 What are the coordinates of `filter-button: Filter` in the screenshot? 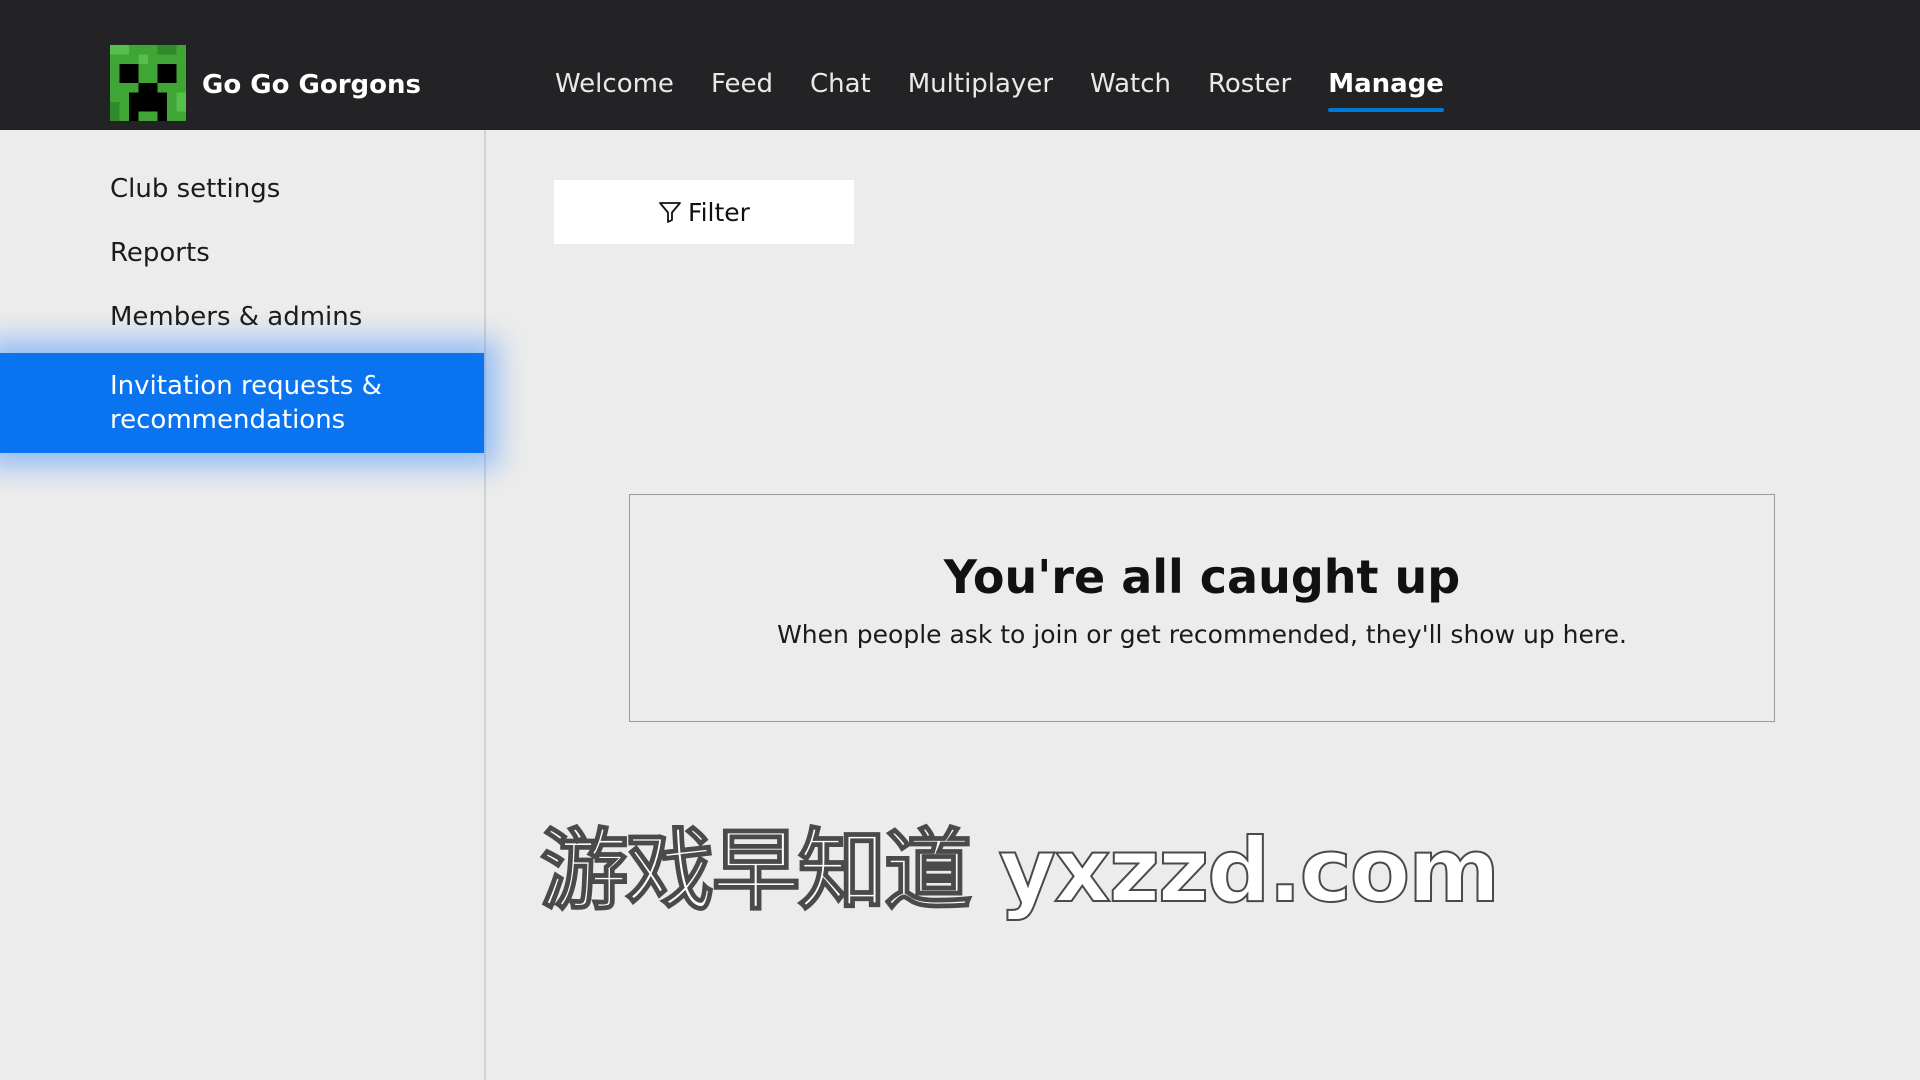 It's located at (704, 212).